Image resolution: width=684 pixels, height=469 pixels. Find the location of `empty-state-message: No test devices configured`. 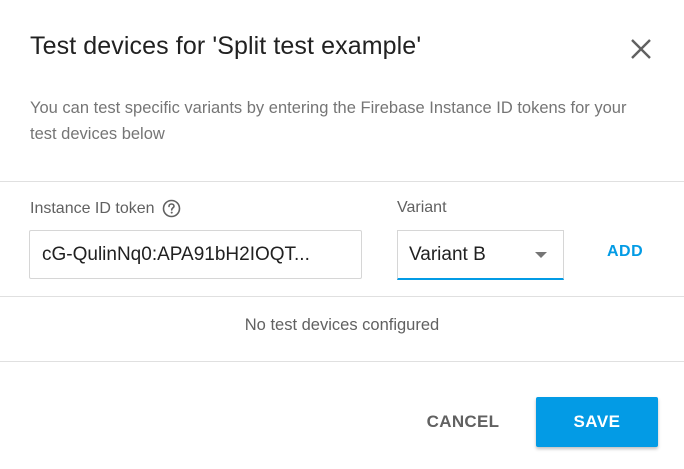

empty-state-message: No test devices configured is located at coordinates (342, 325).